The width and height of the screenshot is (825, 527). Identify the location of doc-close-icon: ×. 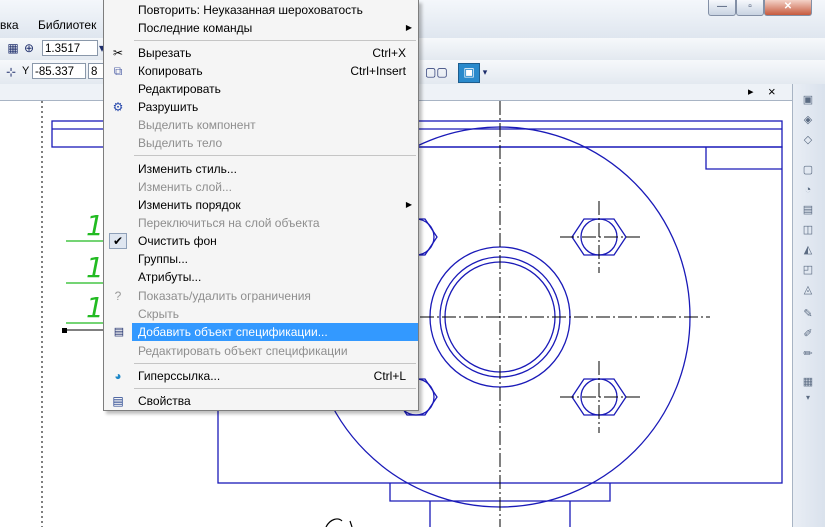
(772, 91).